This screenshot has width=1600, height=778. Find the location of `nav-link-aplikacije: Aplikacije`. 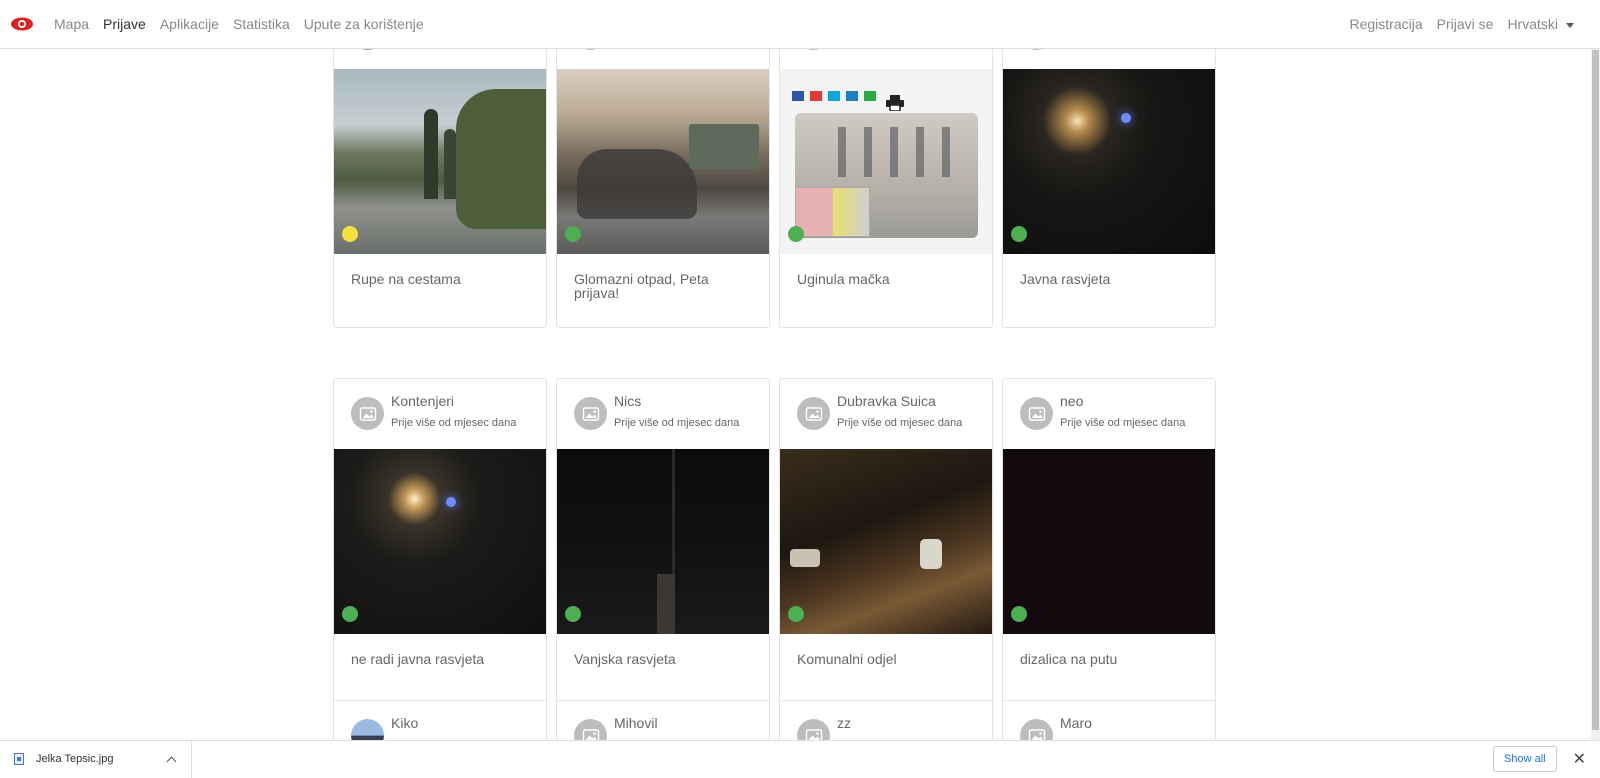

nav-link-aplikacije: Aplikacije is located at coordinates (189, 24).